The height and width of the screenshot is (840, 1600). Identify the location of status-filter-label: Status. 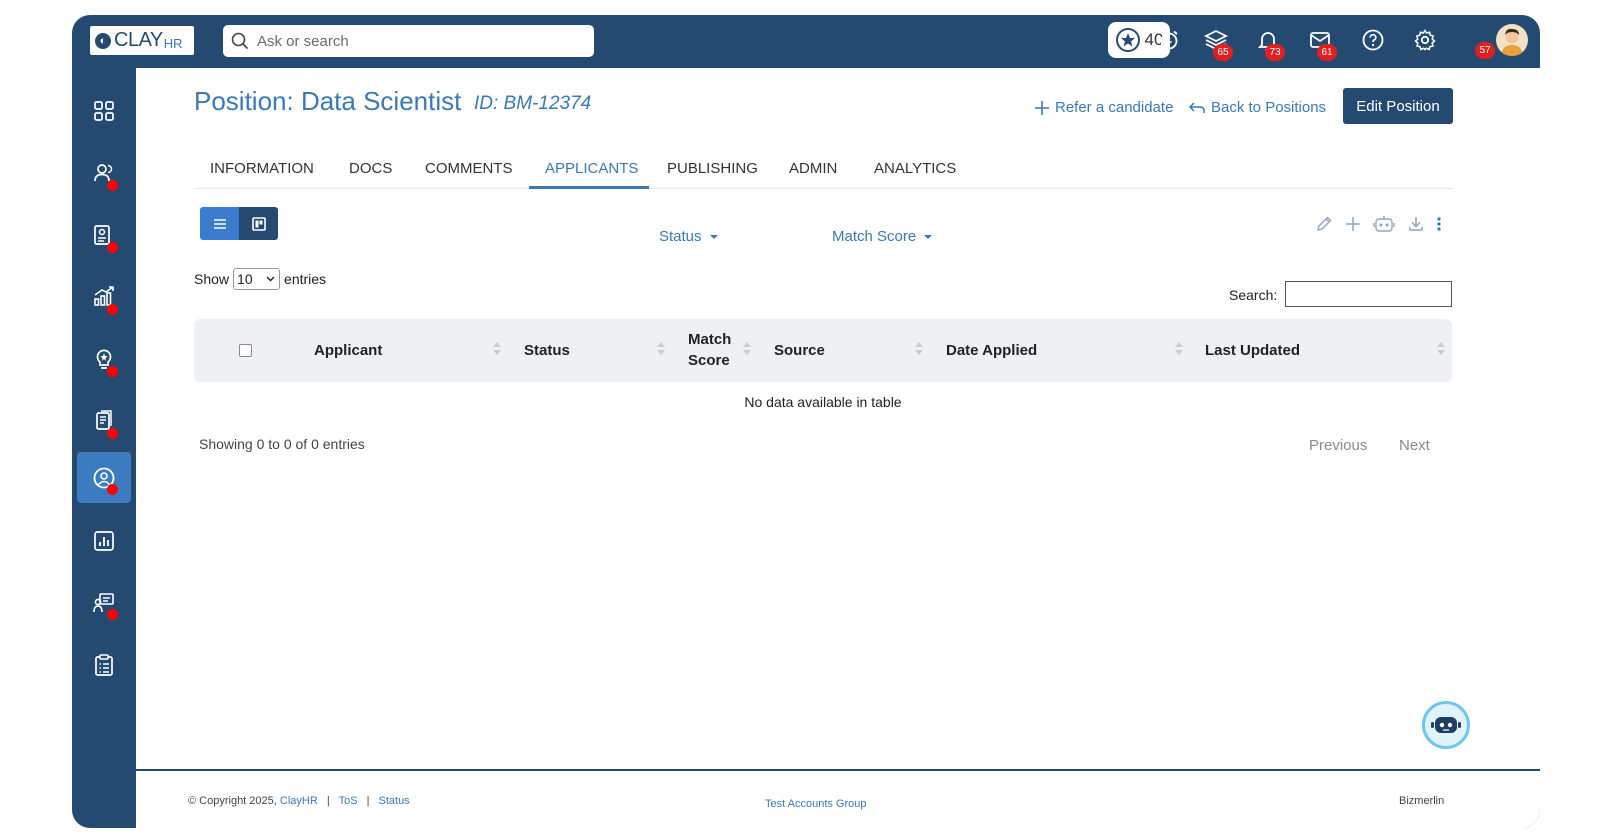
(680, 236).